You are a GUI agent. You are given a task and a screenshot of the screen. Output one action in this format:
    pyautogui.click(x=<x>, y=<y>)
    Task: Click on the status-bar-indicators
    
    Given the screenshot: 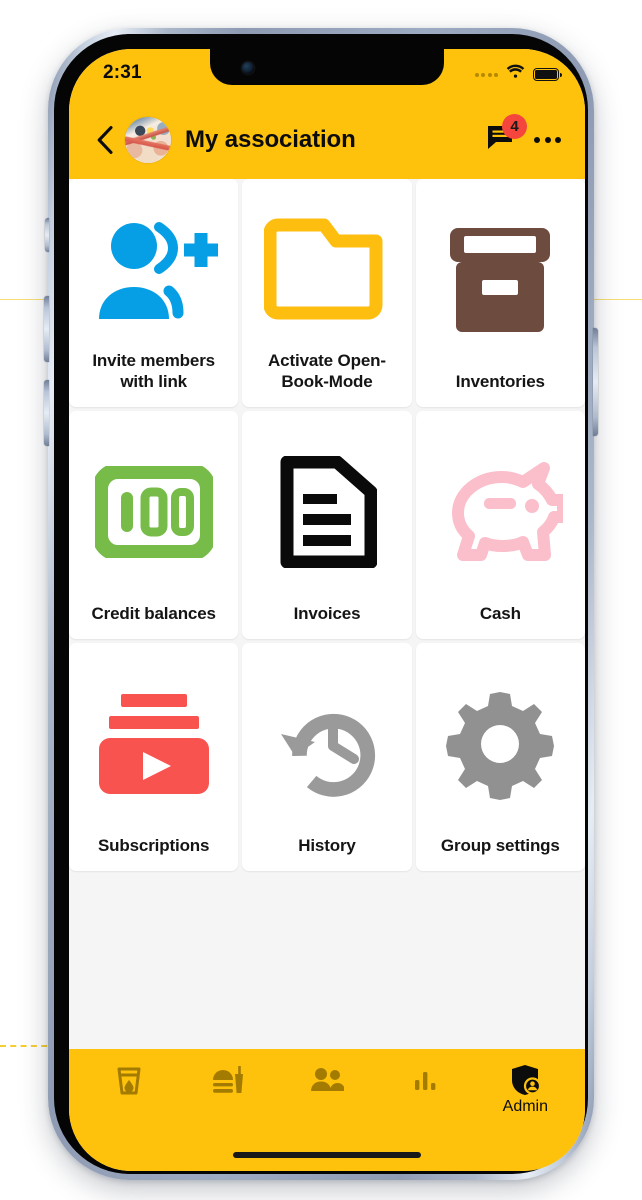 What is the action you would take?
    pyautogui.click(x=518, y=74)
    